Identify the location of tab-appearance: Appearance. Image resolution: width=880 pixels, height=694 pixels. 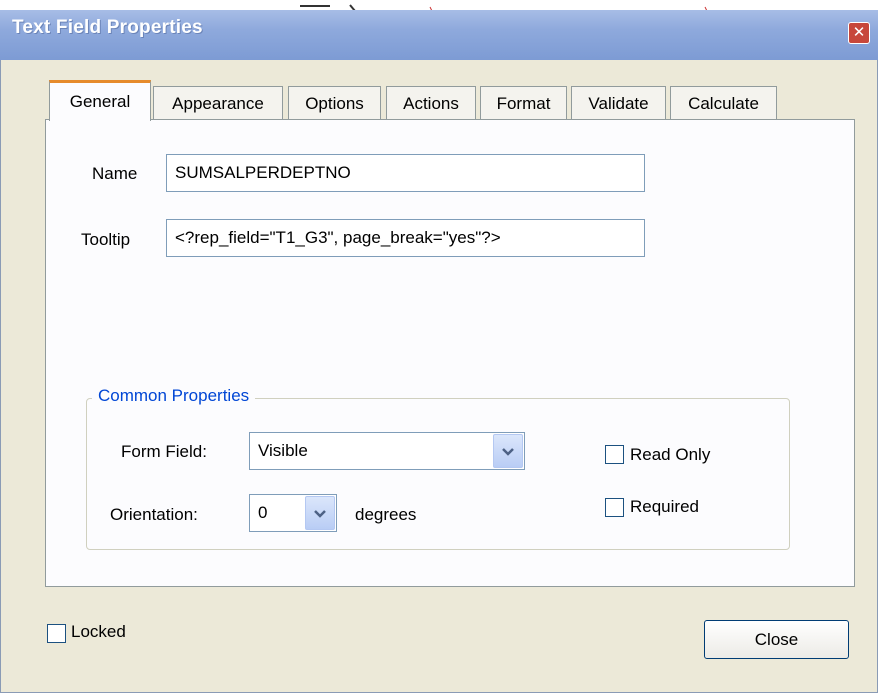
(218, 102).